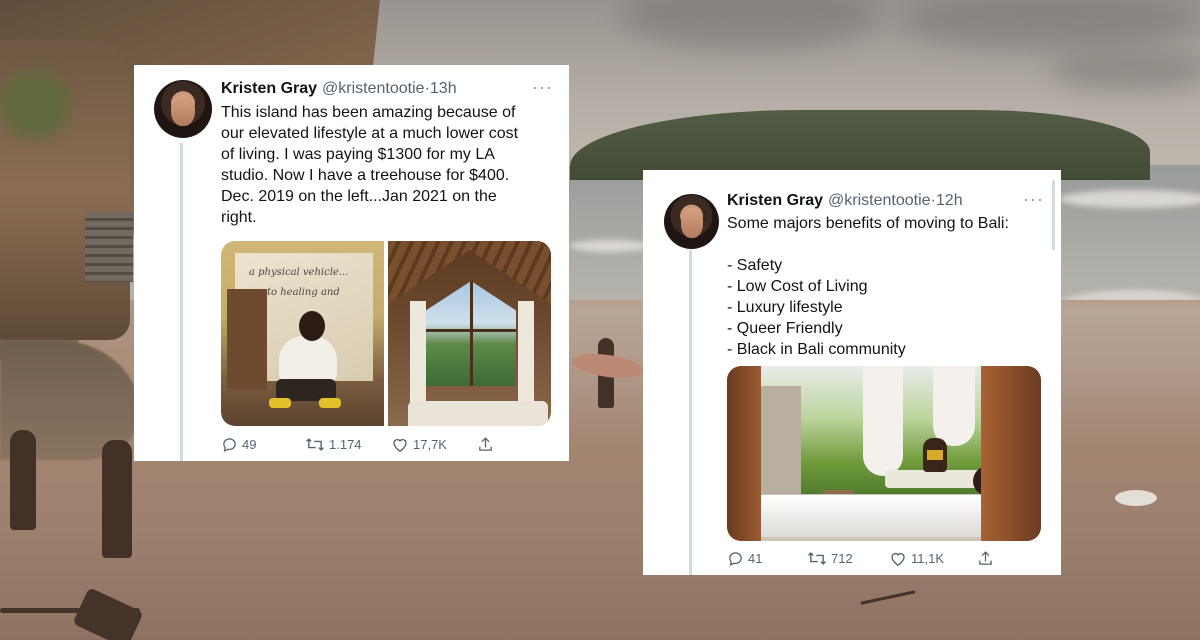 Image resolution: width=1200 pixels, height=640 pixels. Describe the element at coordinates (249, 444) in the screenshot. I see `reply-count: 49` at that location.